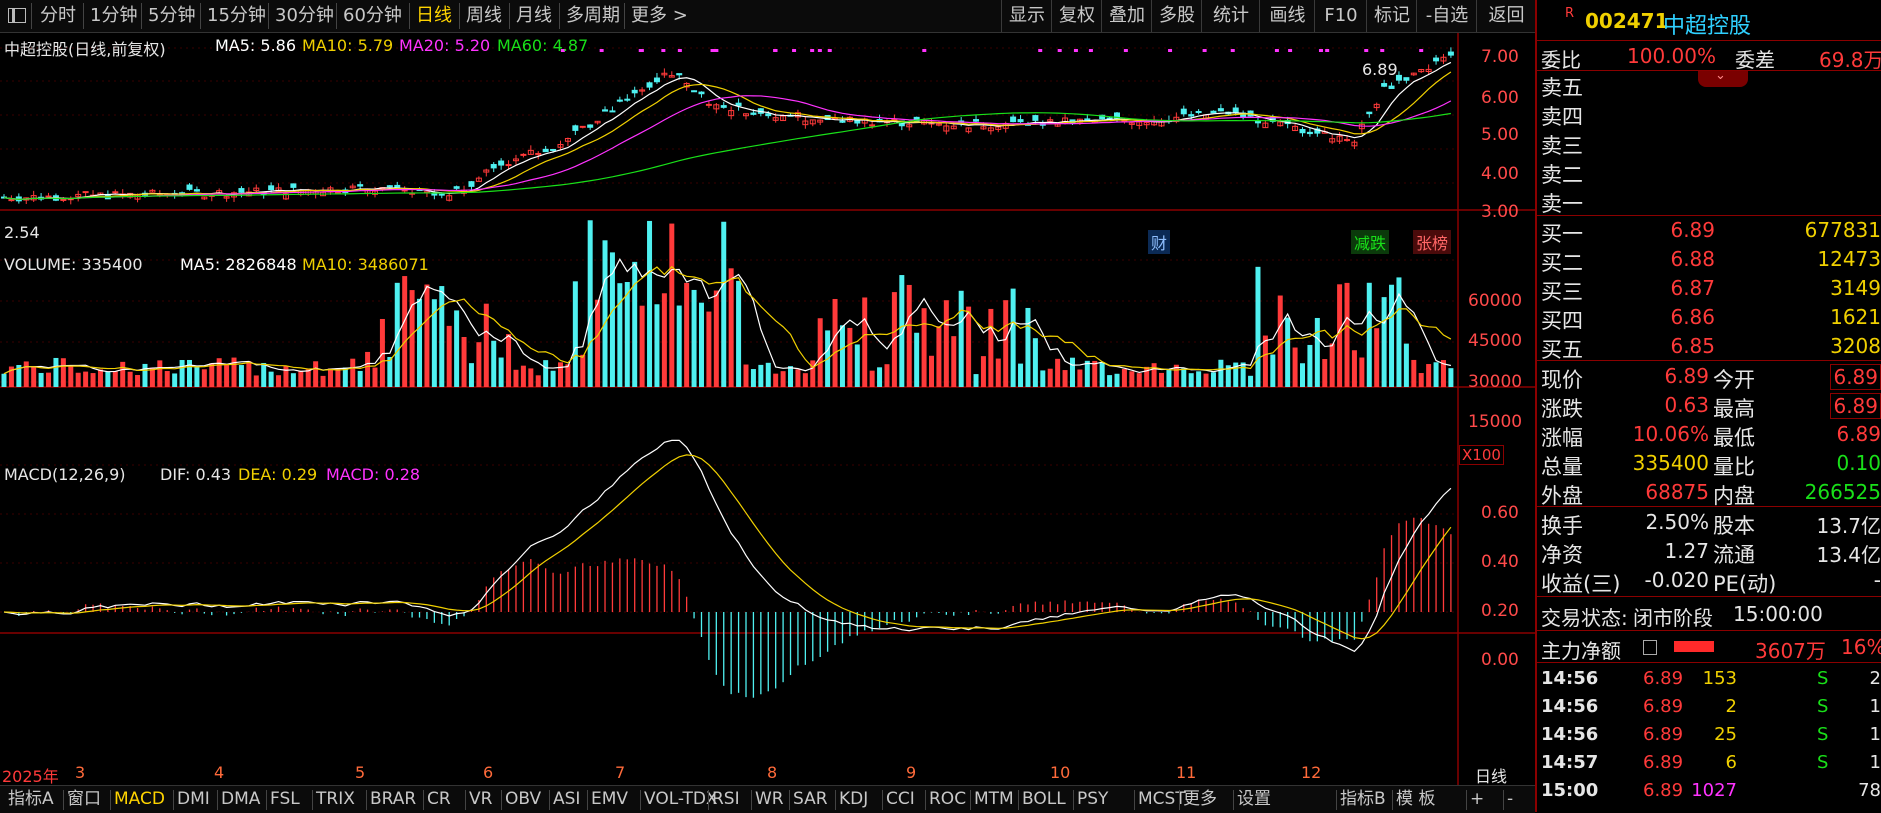 Image resolution: width=1881 pixels, height=813 pixels. What do you see at coordinates (810, 799) in the screenshot?
I see `indicator-tab: SAR` at bounding box center [810, 799].